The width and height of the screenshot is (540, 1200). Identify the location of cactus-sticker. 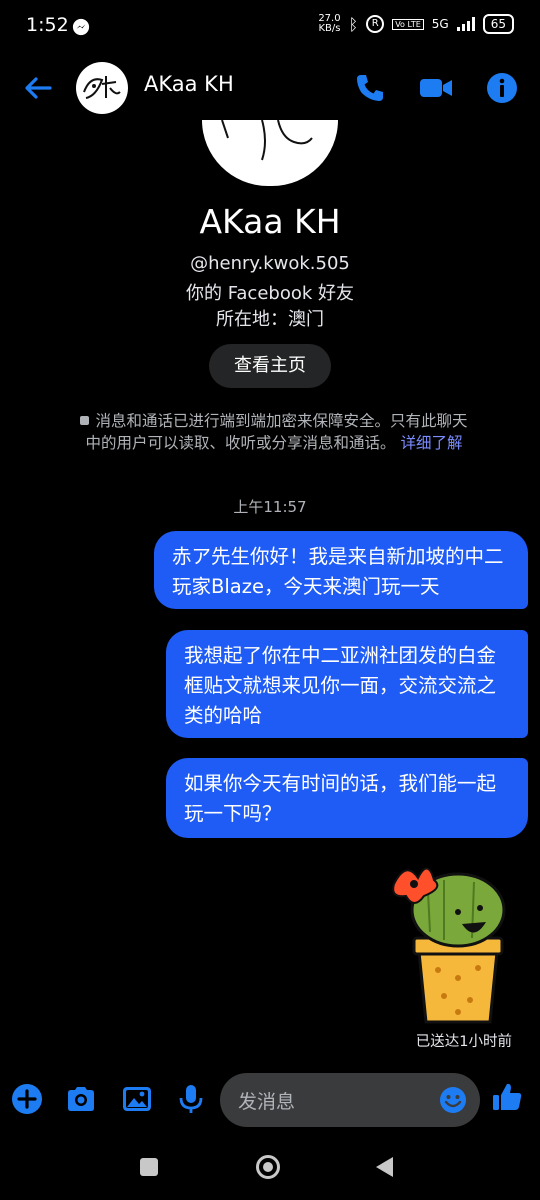
(449, 941).